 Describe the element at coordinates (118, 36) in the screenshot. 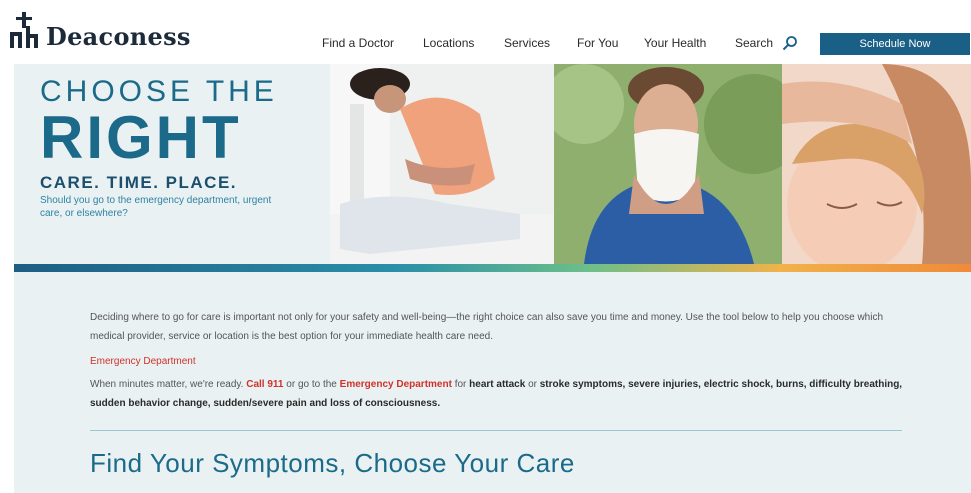

I see `brand-name: Deaconess` at that location.